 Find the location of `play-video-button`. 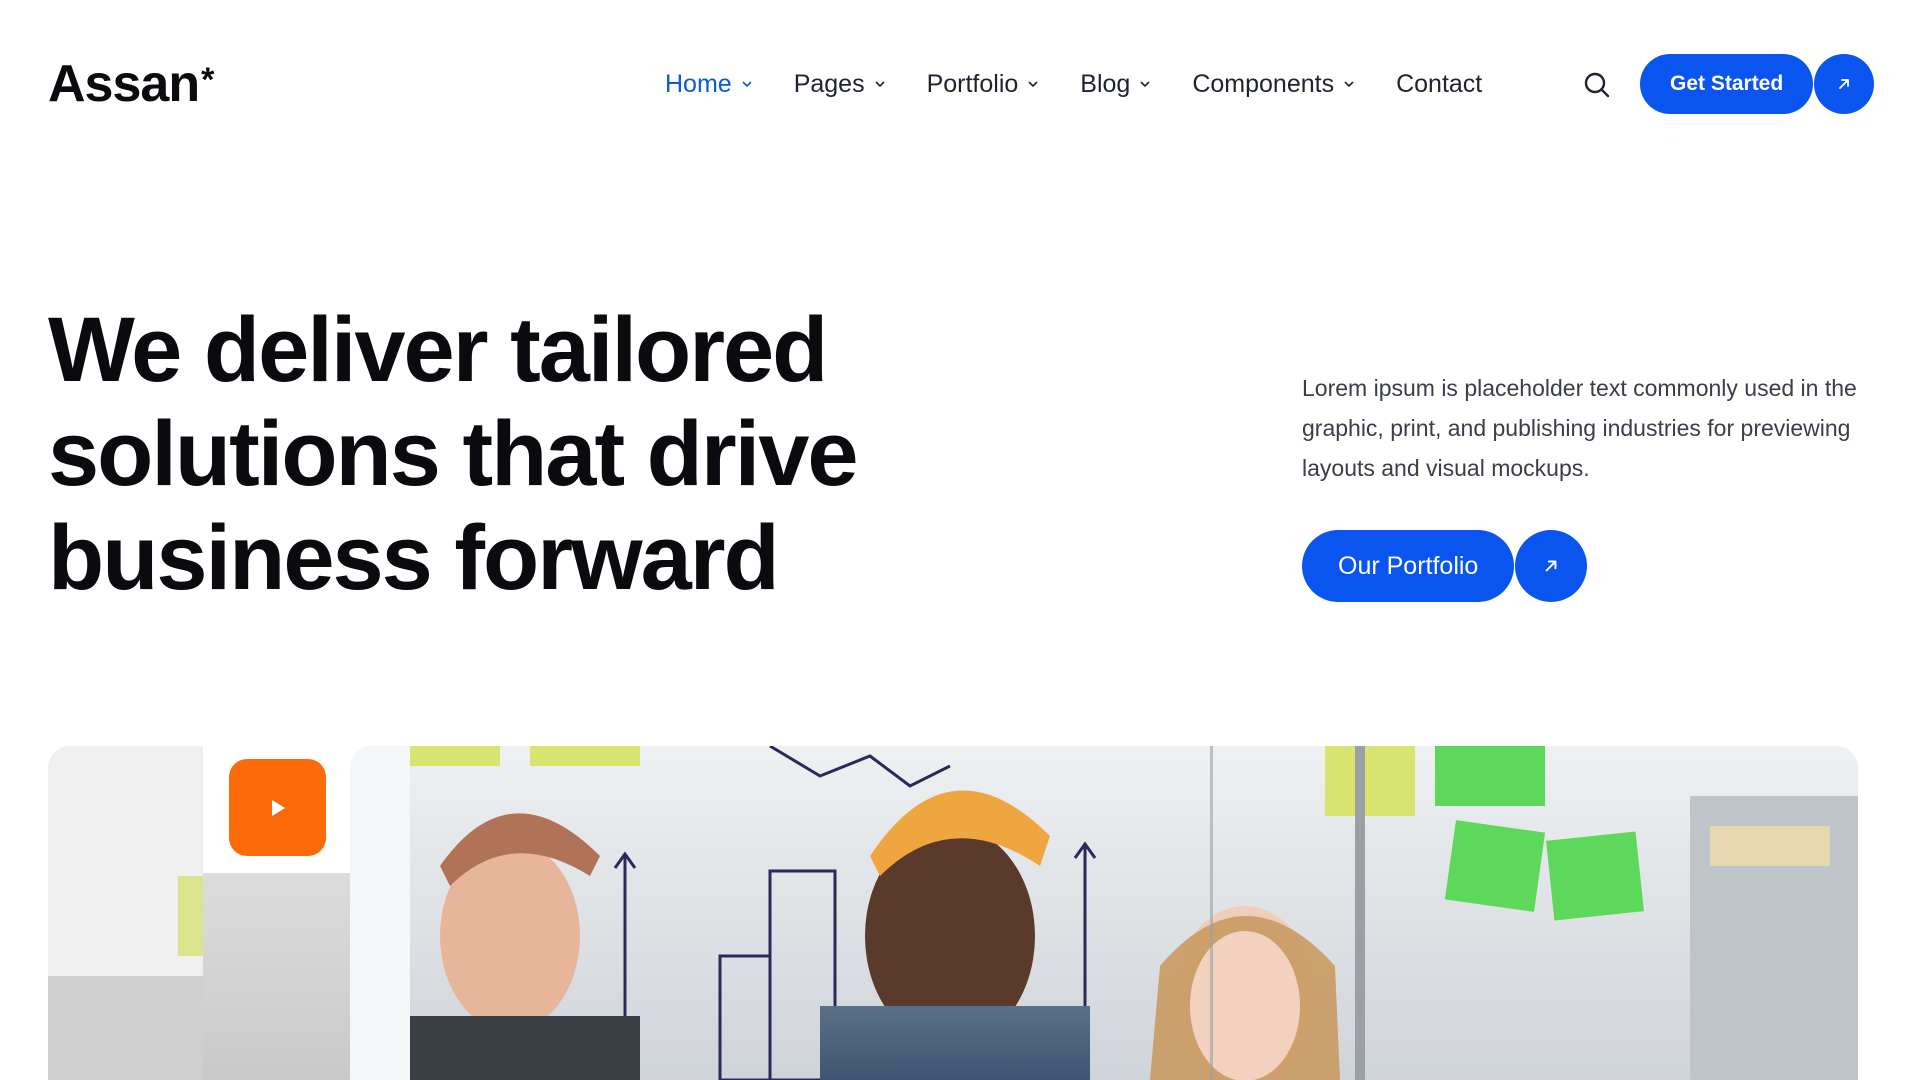

play-video-button is located at coordinates (277, 807).